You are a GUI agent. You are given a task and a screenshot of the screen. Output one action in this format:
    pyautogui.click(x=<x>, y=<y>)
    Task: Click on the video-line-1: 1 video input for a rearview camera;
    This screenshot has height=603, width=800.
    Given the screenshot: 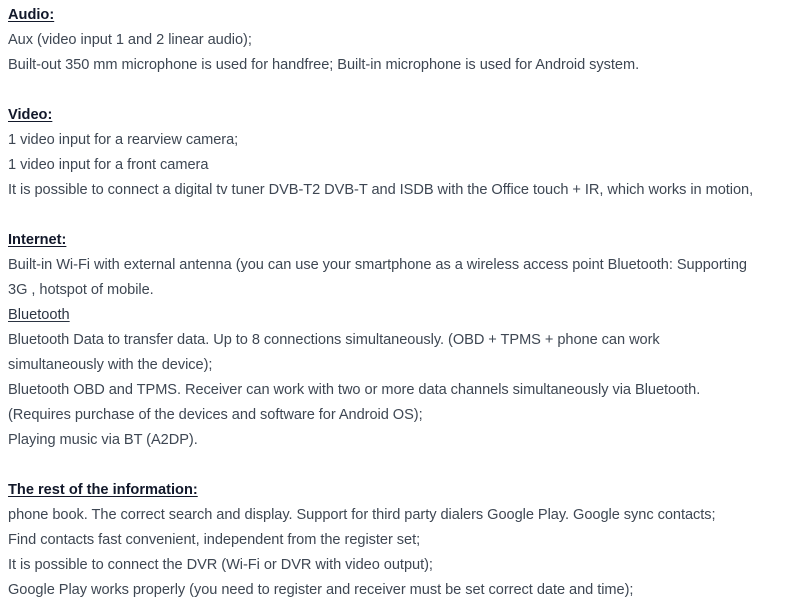 What is the action you would take?
    pyautogui.click(x=123, y=140)
    